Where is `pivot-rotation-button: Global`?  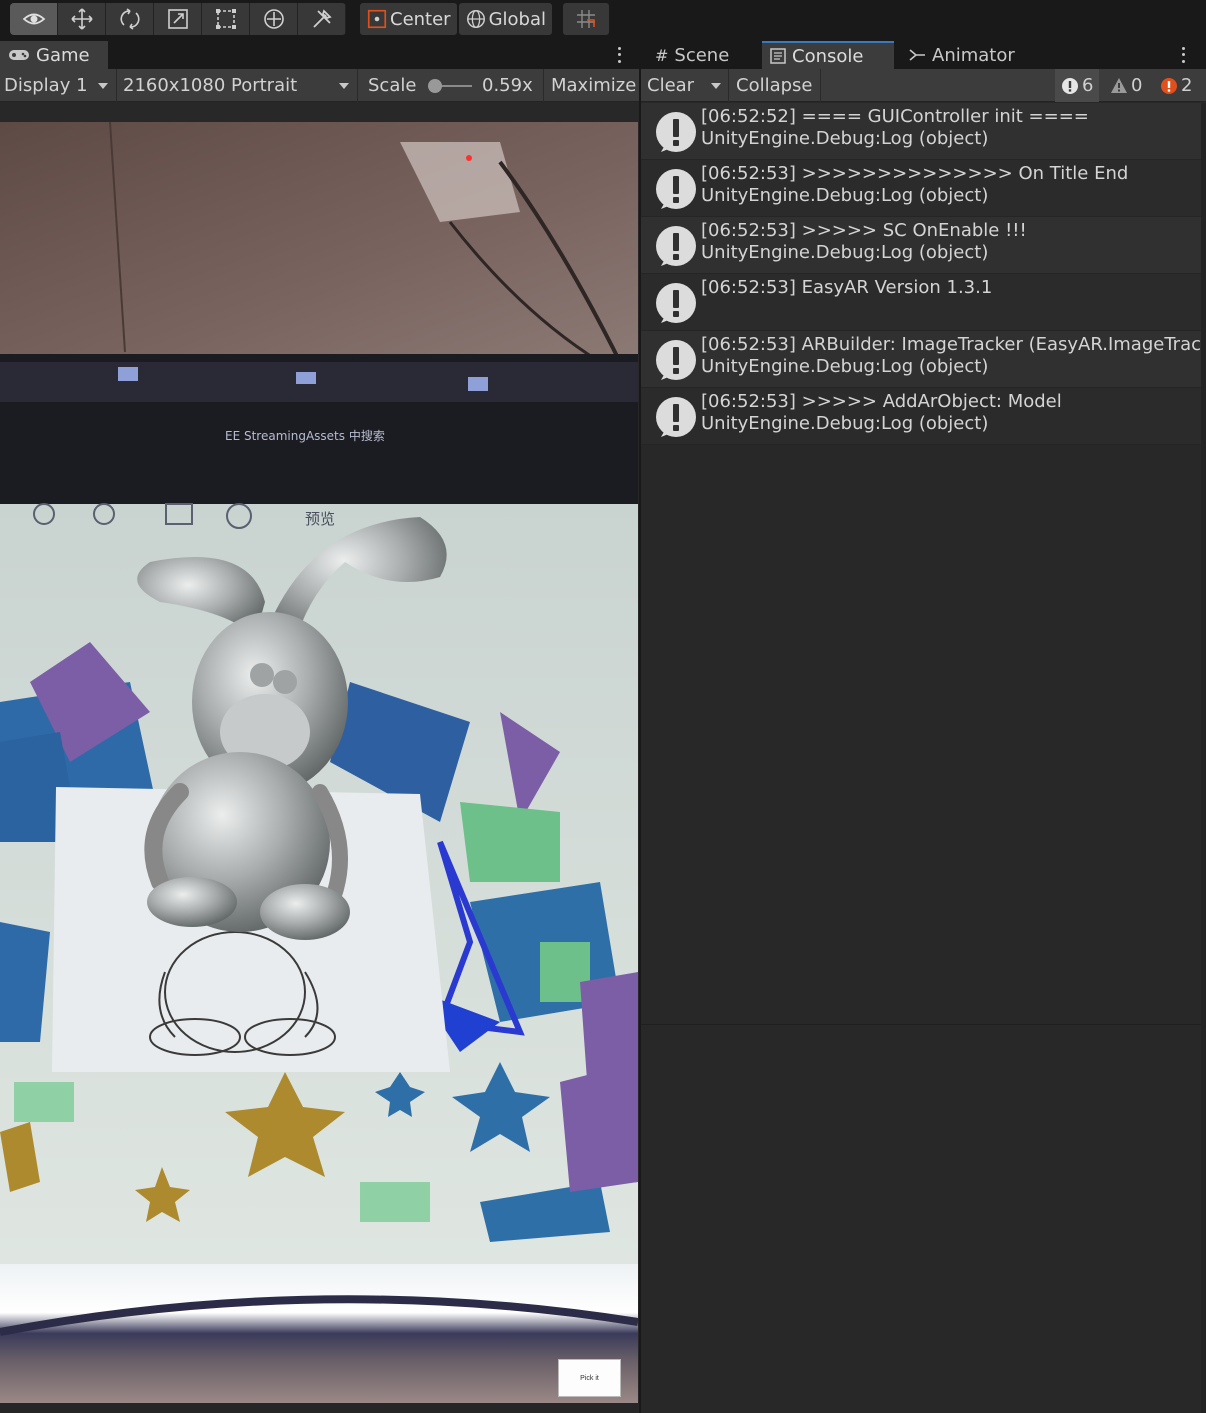
pivot-rotation-button: Global is located at coordinates (505, 19).